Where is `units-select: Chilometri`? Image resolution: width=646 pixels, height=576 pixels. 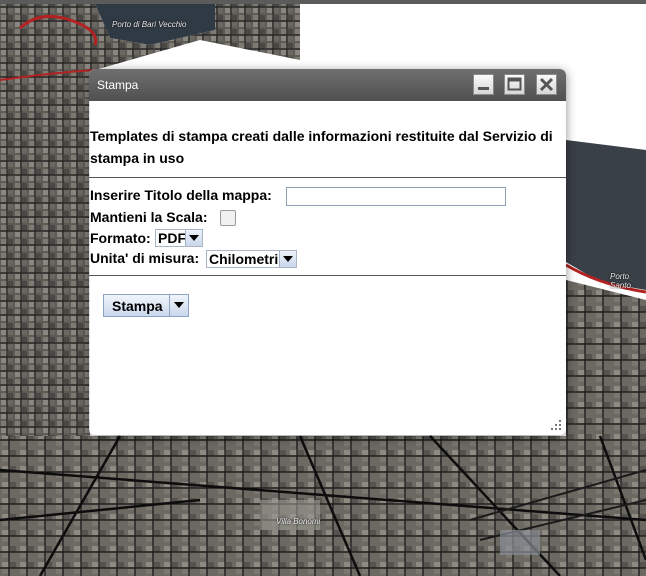 units-select: Chilometri is located at coordinates (251, 259).